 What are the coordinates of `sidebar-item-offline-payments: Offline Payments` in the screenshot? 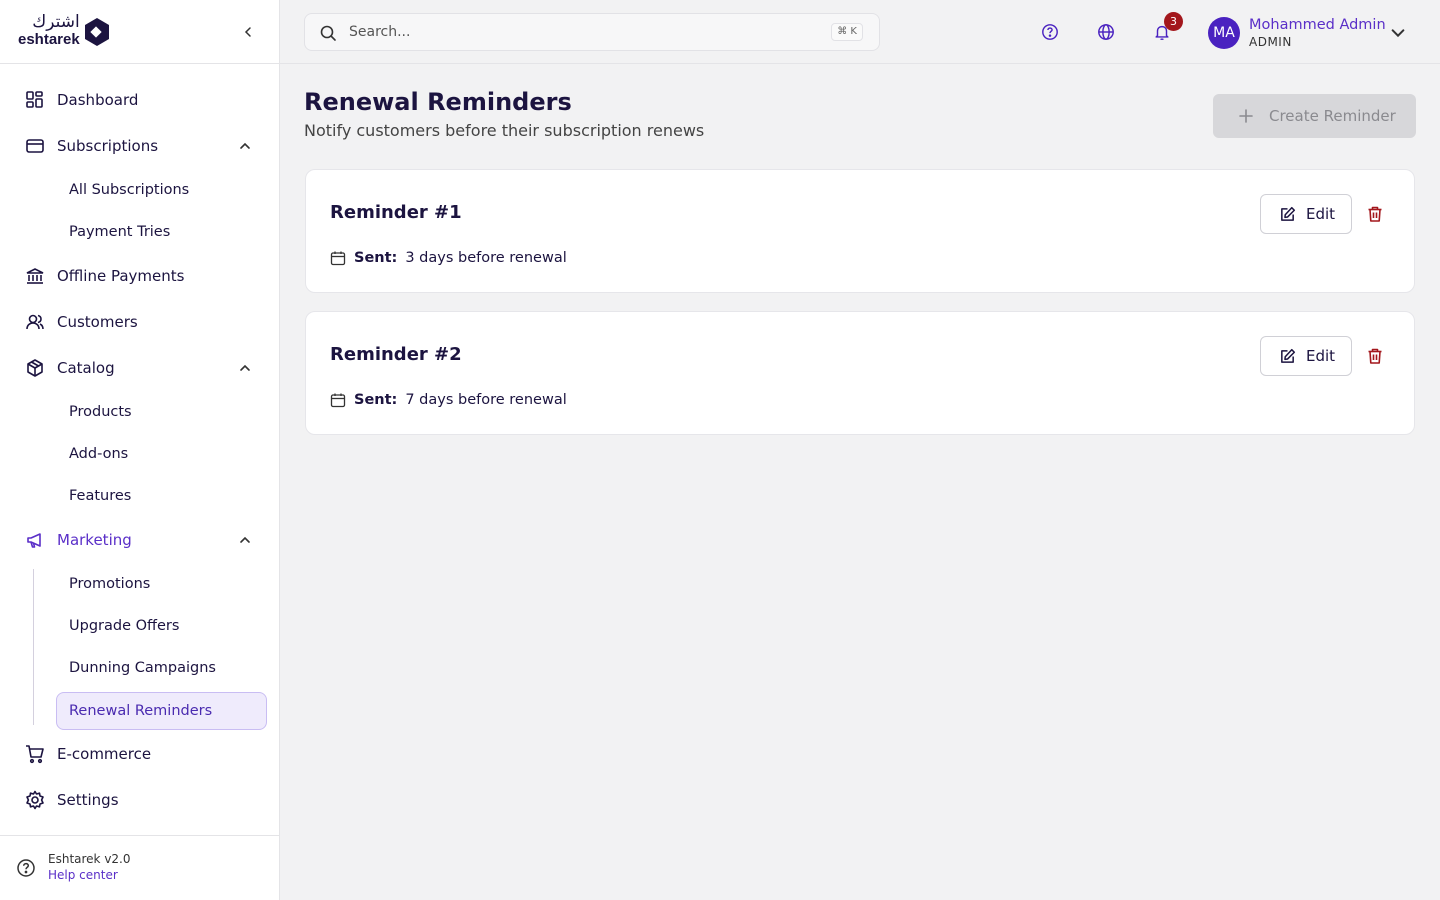 It's located at (139, 276).